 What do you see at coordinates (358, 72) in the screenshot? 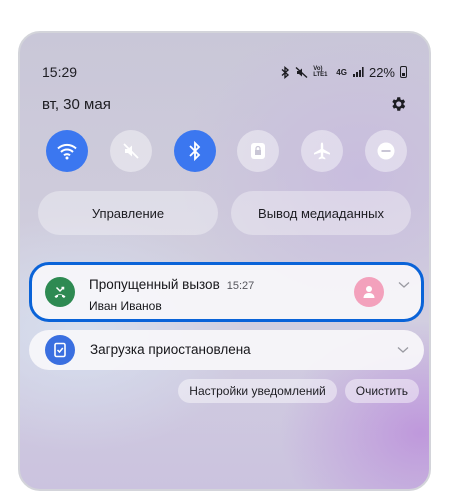
I see `signal-icon` at bounding box center [358, 72].